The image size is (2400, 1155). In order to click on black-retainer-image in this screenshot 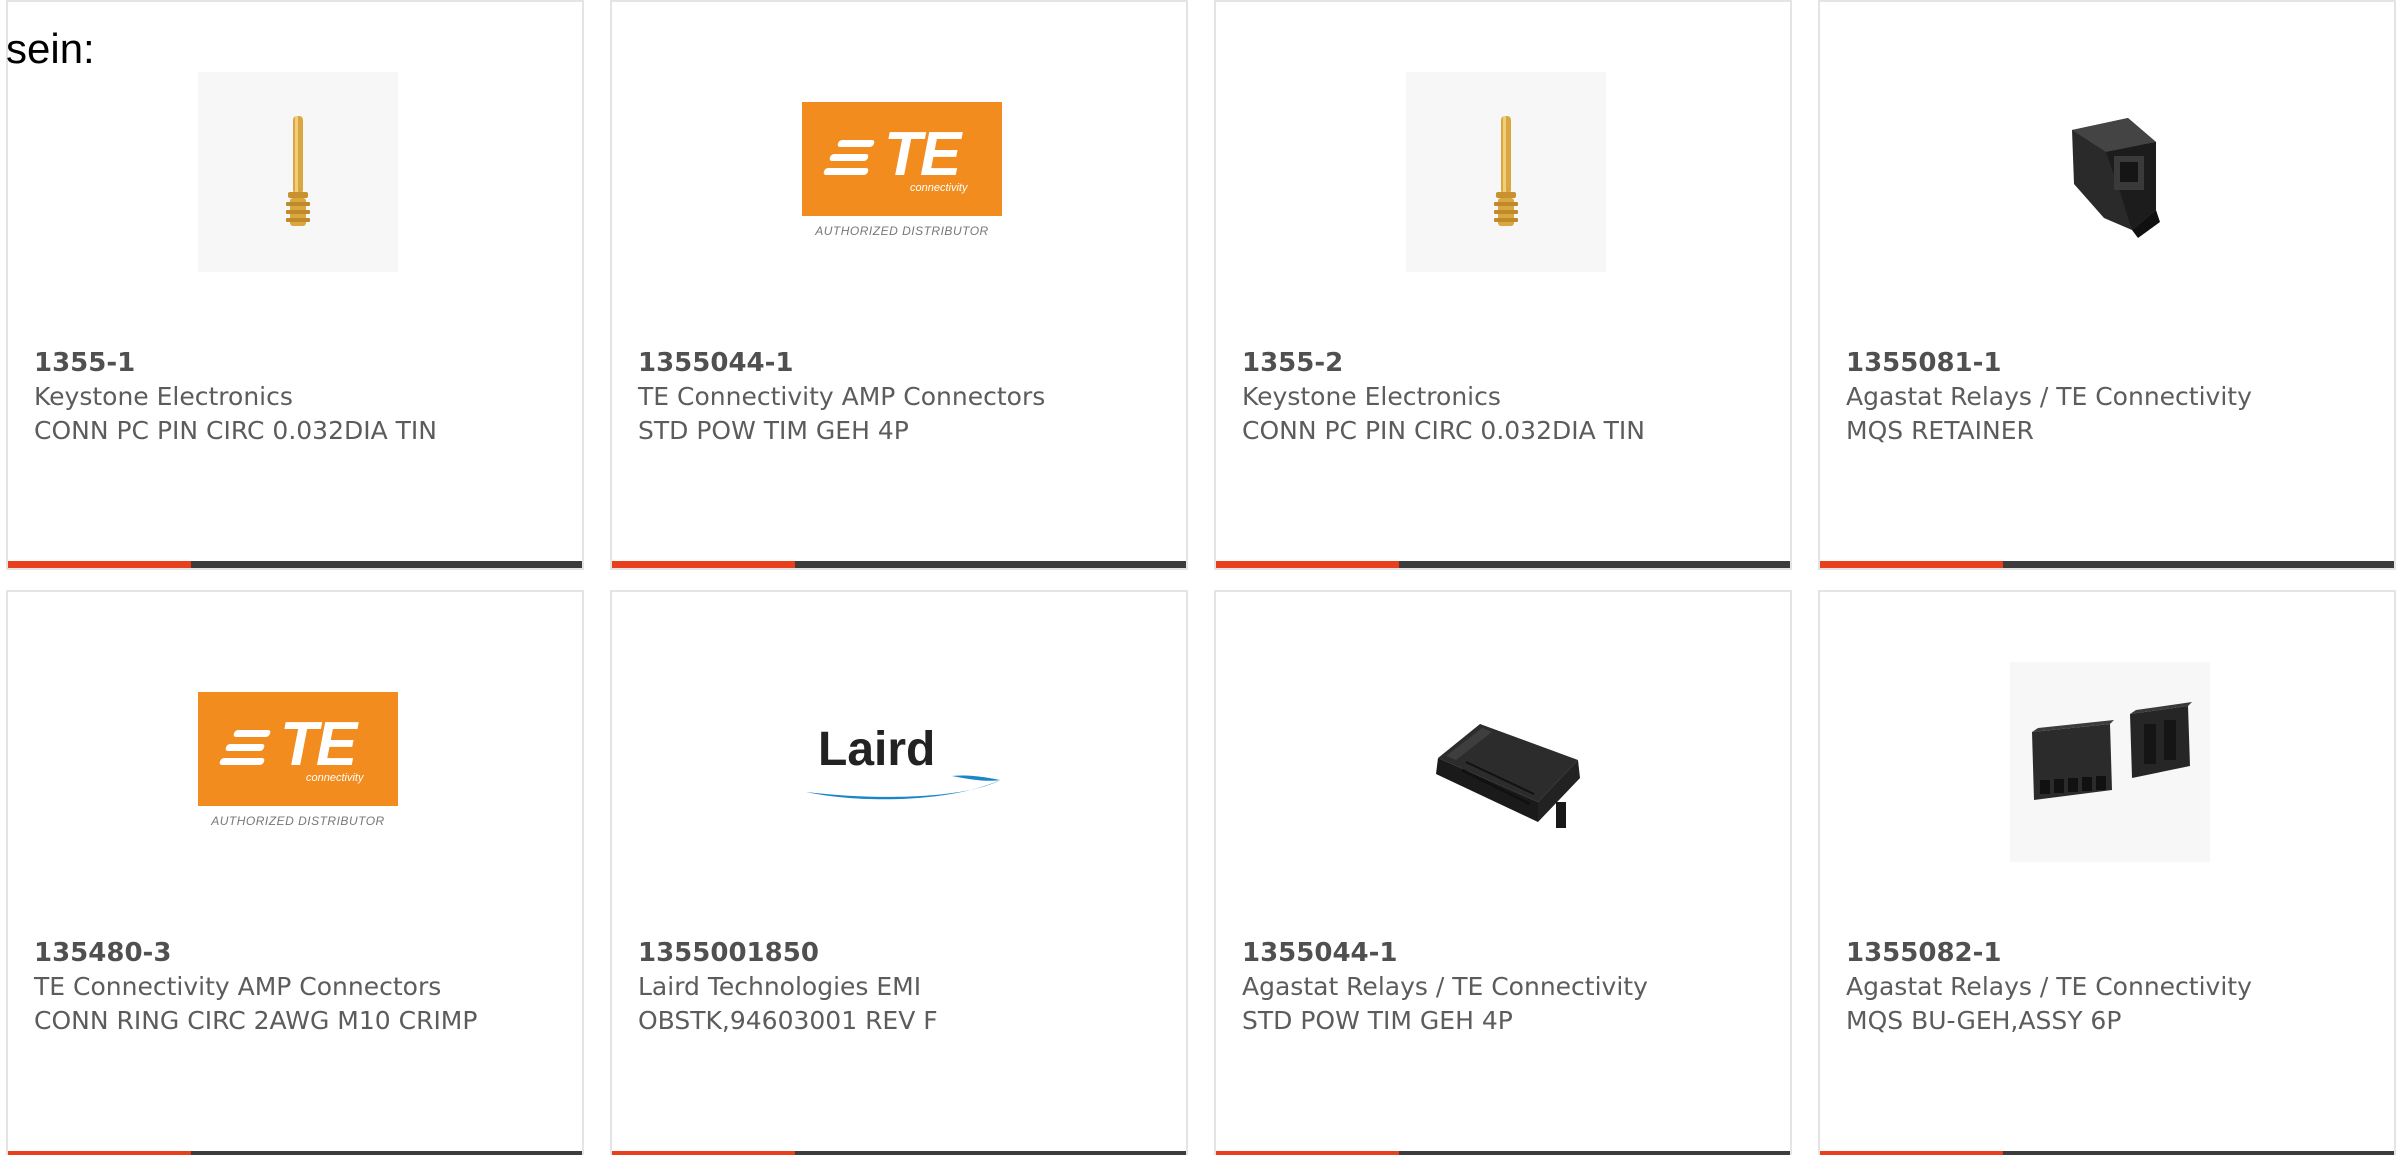, I will do `click(2116, 178)`.